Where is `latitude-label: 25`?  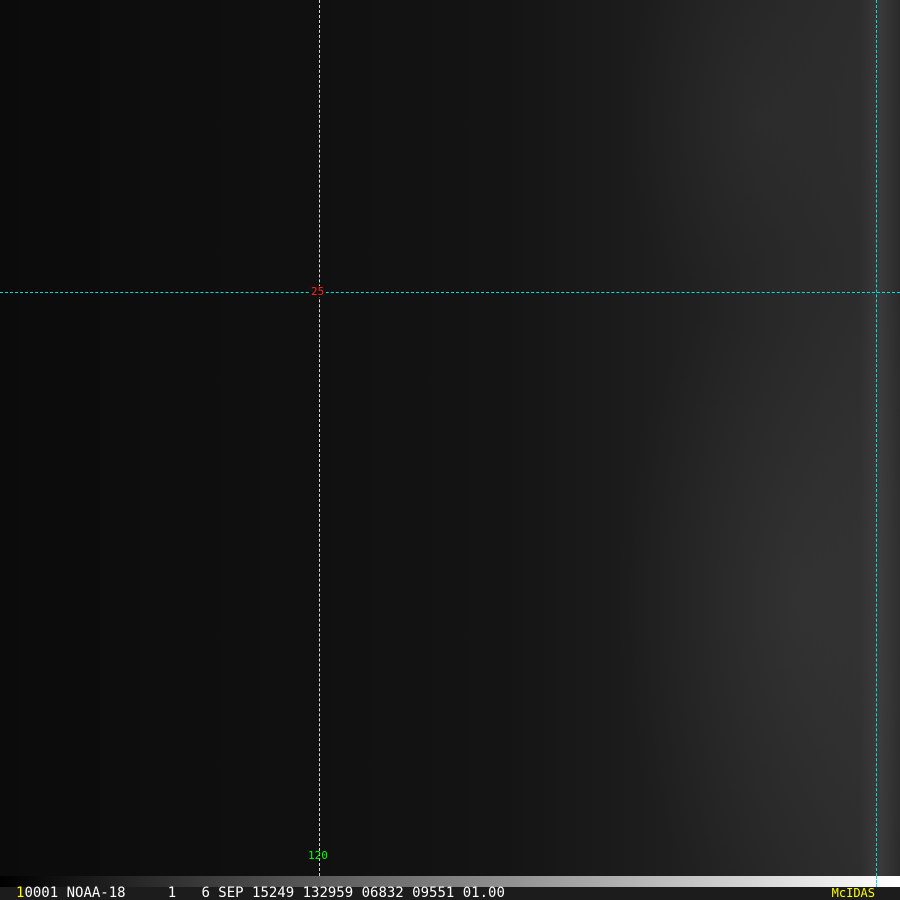 latitude-label: 25 is located at coordinates (318, 291).